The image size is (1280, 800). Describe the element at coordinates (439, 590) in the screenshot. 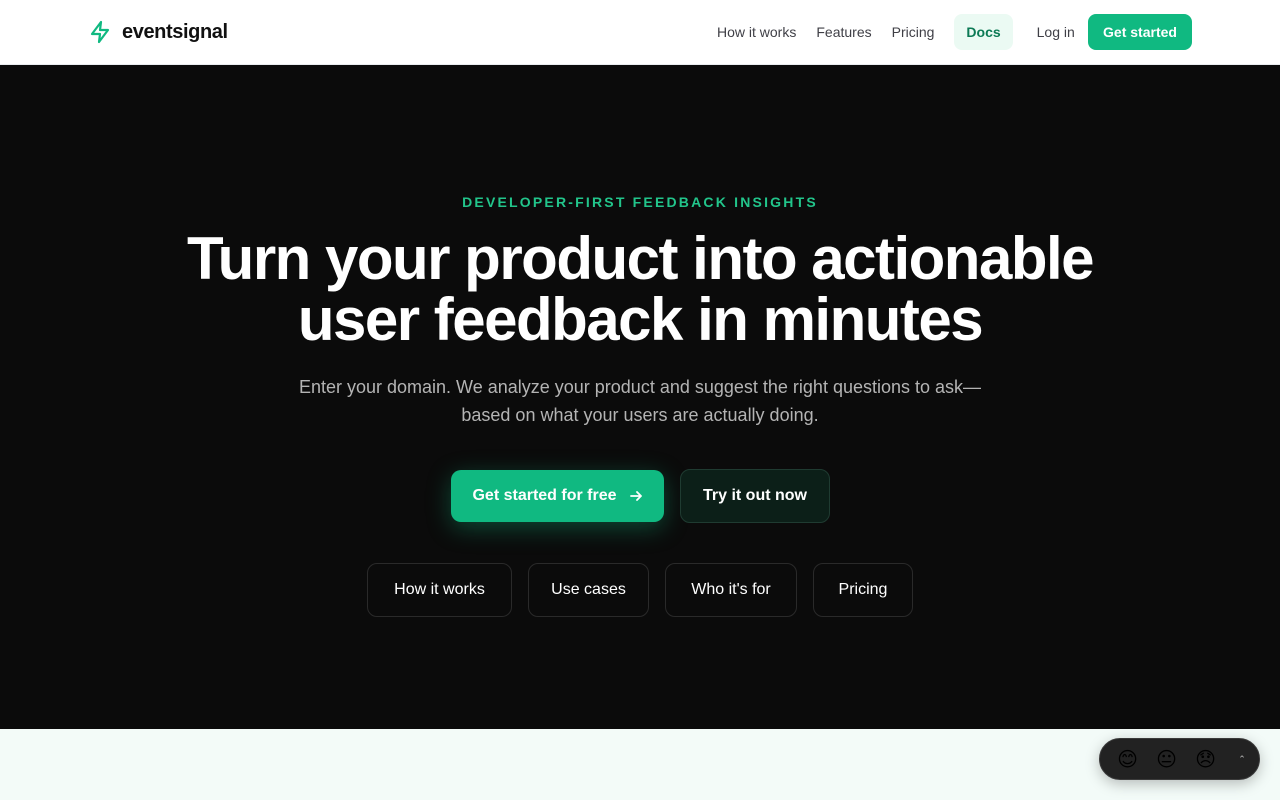

I see `pill-how-it-works: How it works` at that location.